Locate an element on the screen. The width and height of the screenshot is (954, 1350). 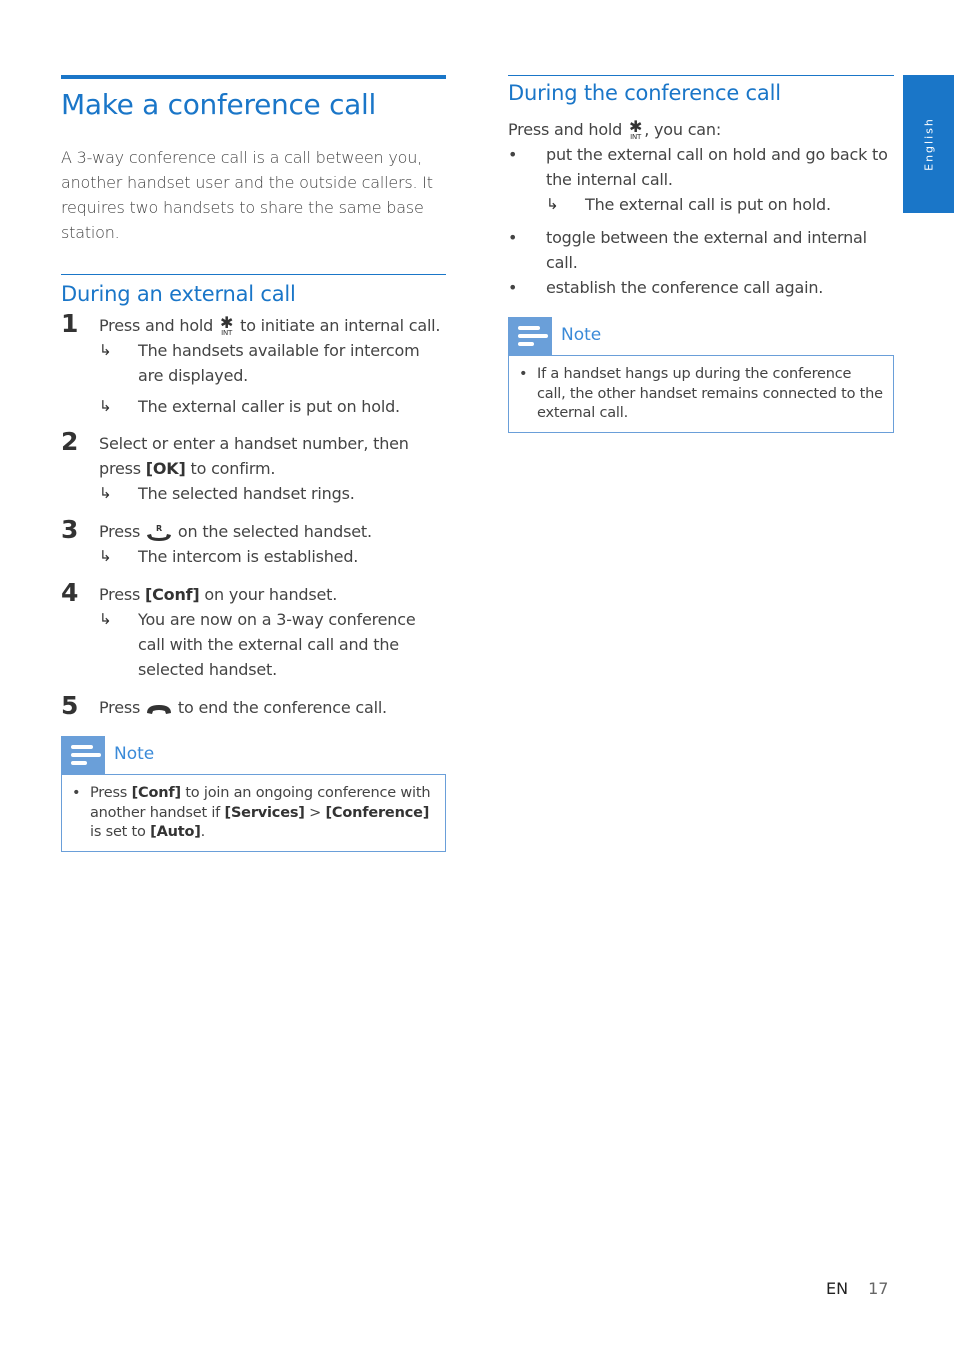
step-text-post: on the selected handset. is located at coordinates (274, 531).